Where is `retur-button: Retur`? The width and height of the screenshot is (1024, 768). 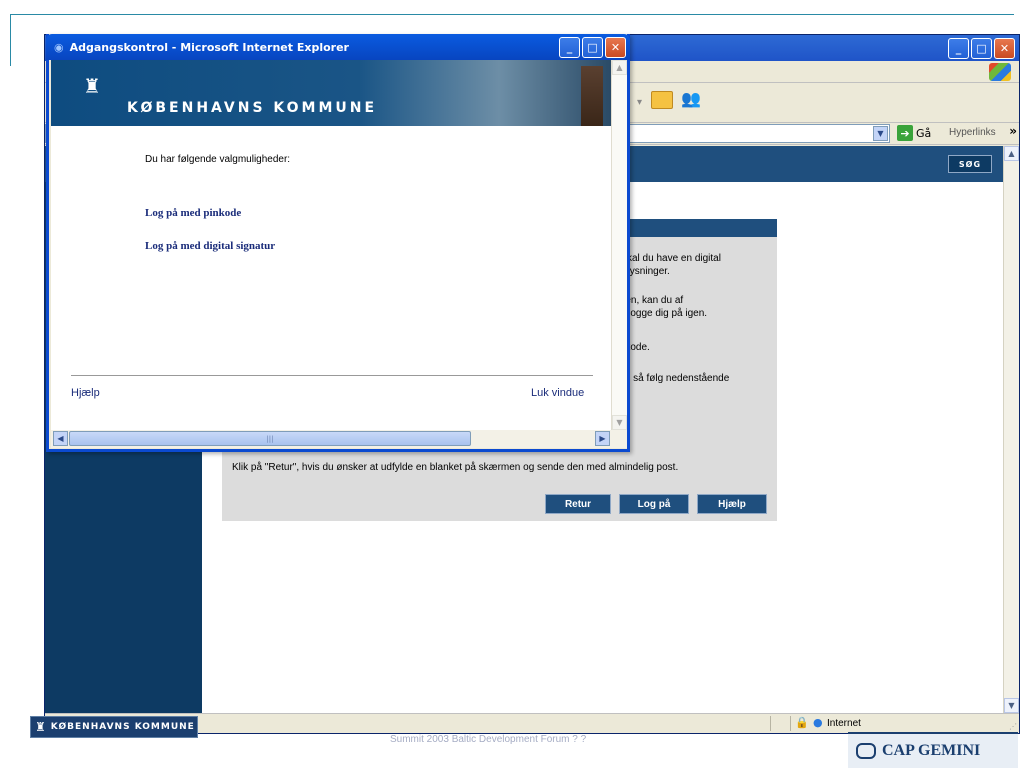
retur-button: Retur is located at coordinates (578, 504).